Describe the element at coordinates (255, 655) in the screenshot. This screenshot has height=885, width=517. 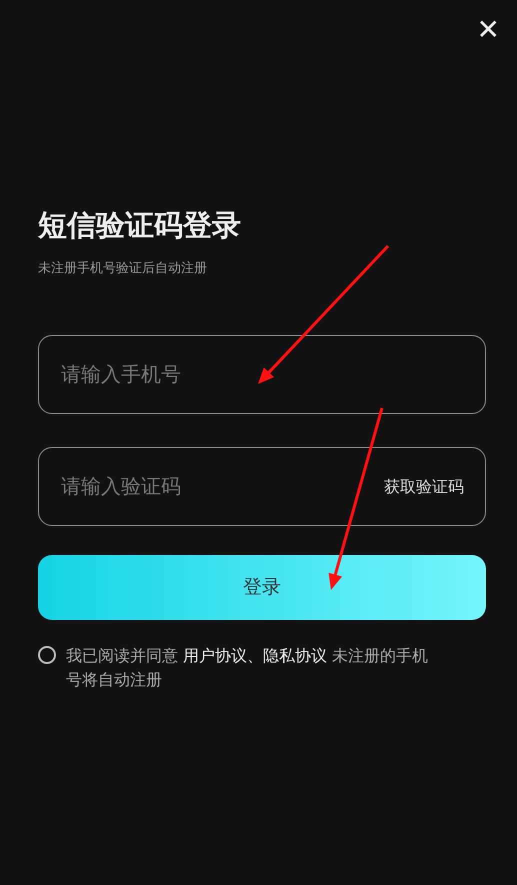
I see `agreement-link: 用户协议、隐私协议` at that location.